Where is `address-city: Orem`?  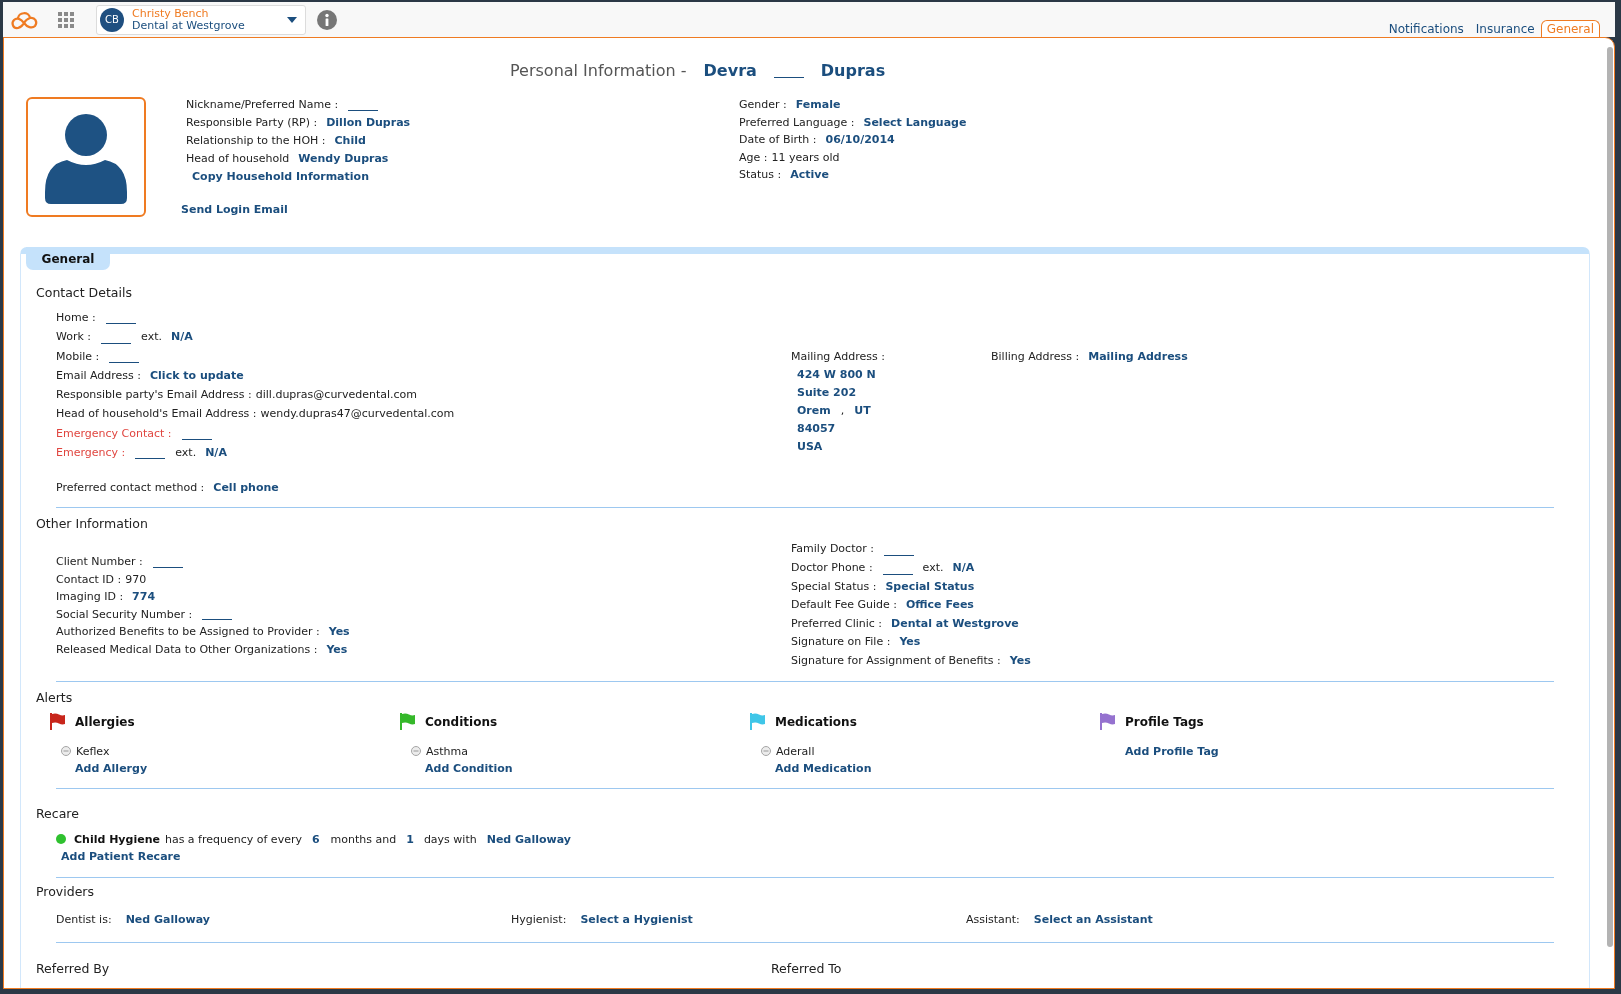 address-city: Orem is located at coordinates (814, 411).